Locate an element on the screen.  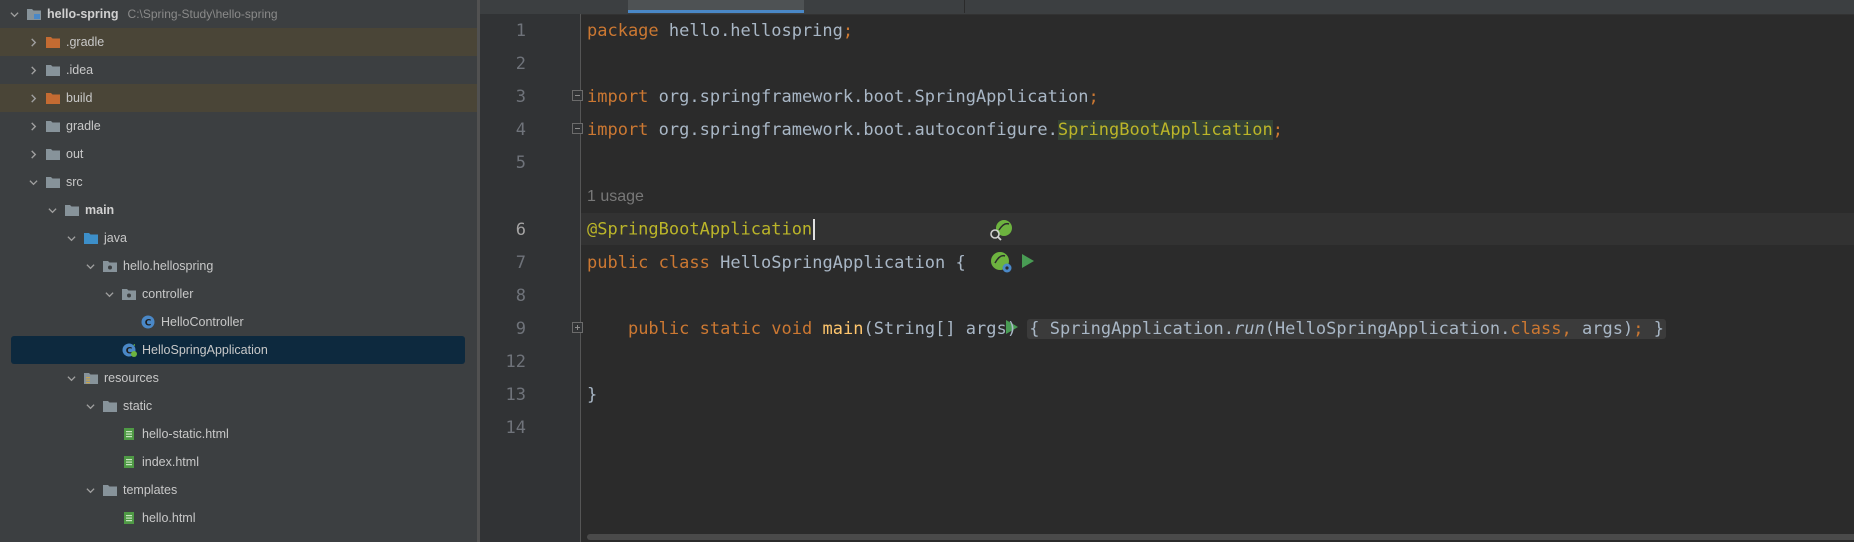
editor-tab-active is located at coordinates (716, 6).